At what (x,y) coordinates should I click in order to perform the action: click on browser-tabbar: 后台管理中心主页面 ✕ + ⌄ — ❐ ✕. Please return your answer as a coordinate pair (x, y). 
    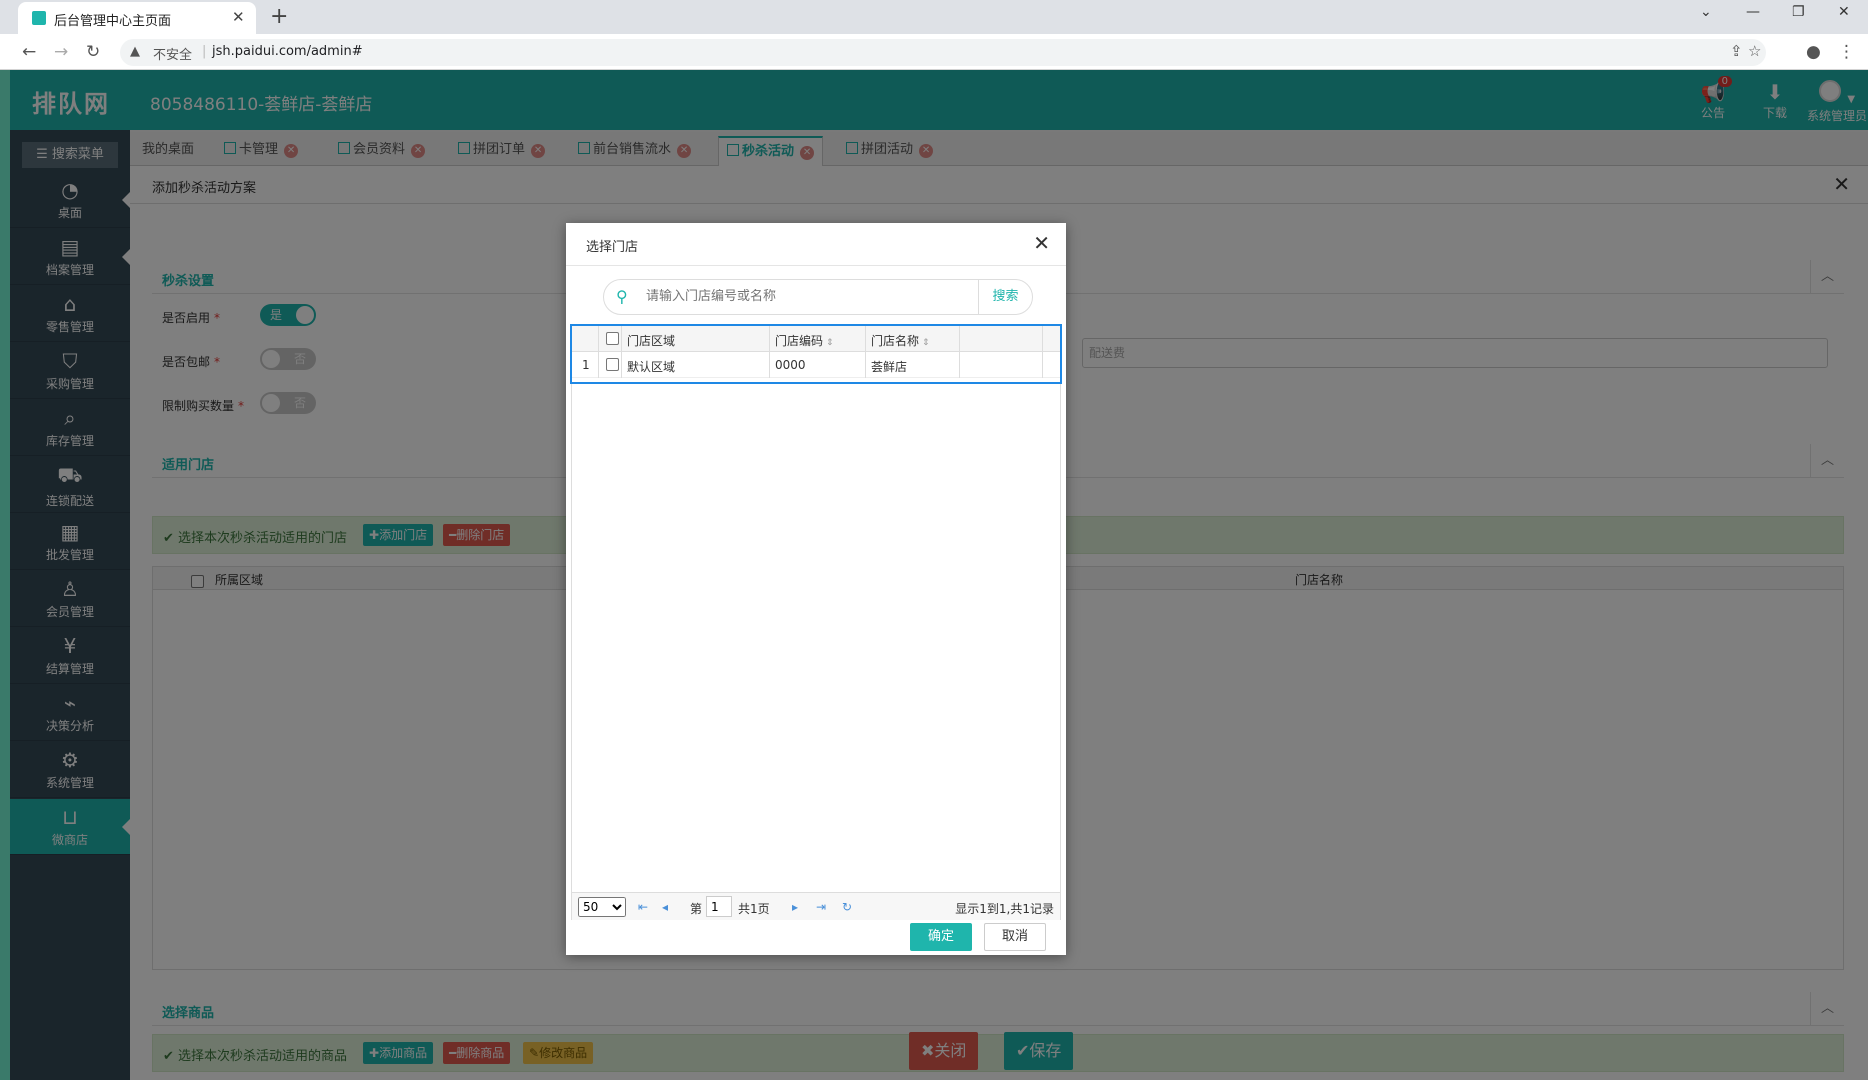
    Looking at the image, I should click on (934, 17).